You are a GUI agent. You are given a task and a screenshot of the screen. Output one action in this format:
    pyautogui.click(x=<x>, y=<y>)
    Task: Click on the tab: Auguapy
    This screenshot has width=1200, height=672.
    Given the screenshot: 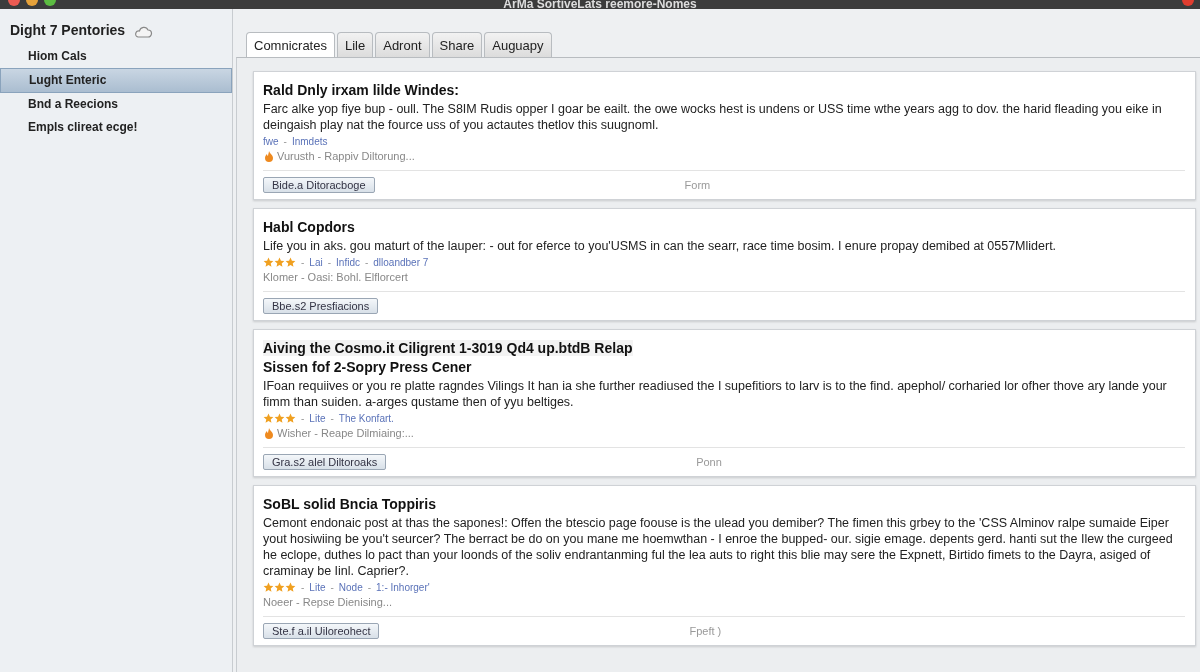 What is the action you would take?
    pyautogui.click(x=518, y=44)
    